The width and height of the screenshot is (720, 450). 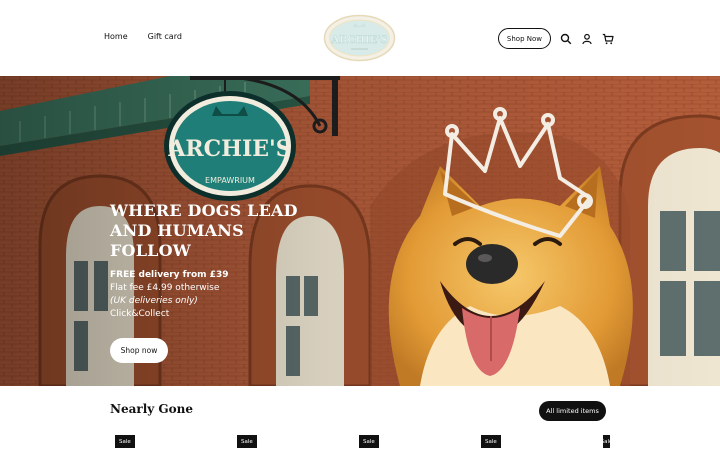 I want to click on nav-home-link: Home, so click(x=116, y=36).